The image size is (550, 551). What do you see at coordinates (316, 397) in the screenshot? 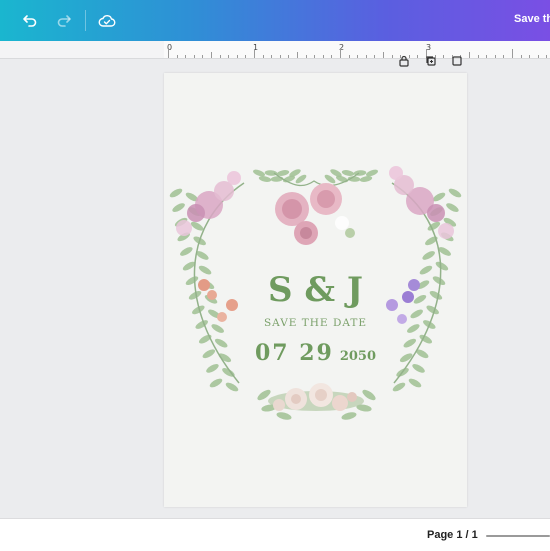
I see `bottom-rose-cluster` at bounding box center [316, 397].